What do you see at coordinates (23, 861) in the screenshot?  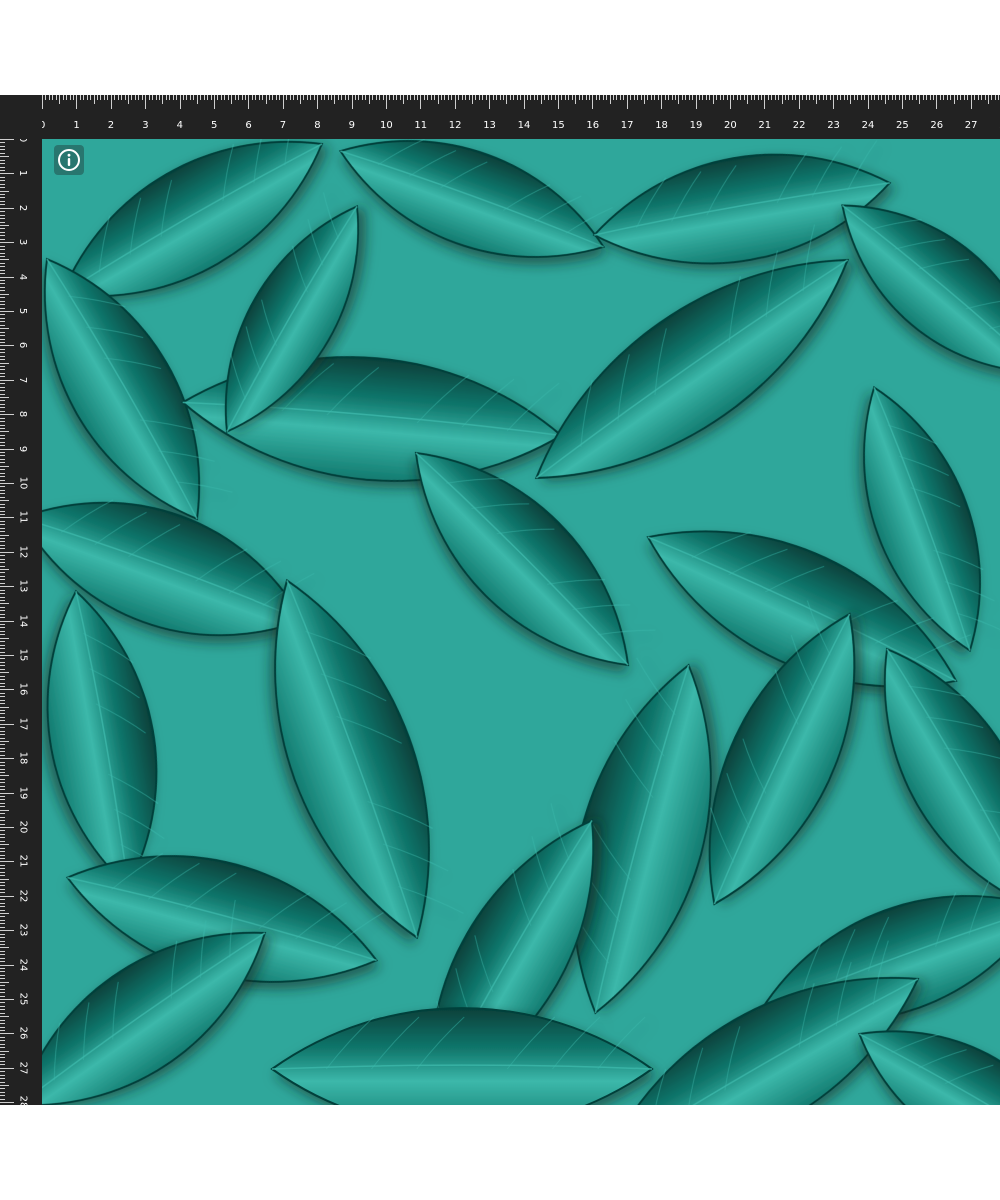 I see `ruler-label: 21` at bounding box center [23, 861].